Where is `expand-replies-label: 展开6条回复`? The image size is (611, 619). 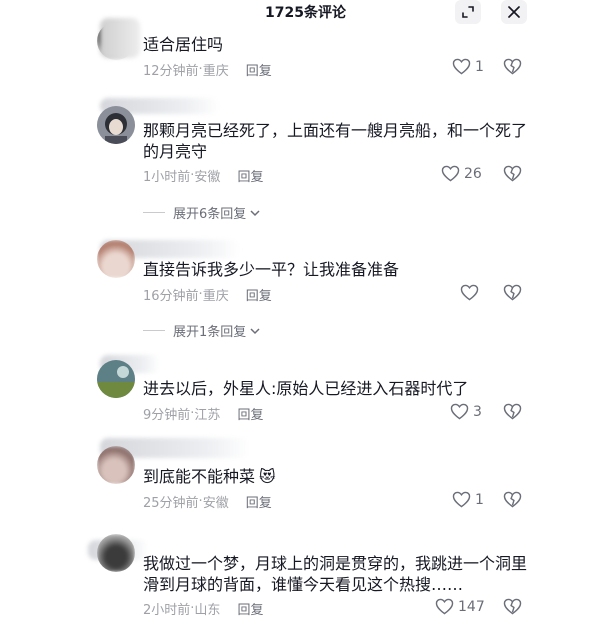 expand-replies-label: 展开6条回复 is located at coordinates (210, 214).